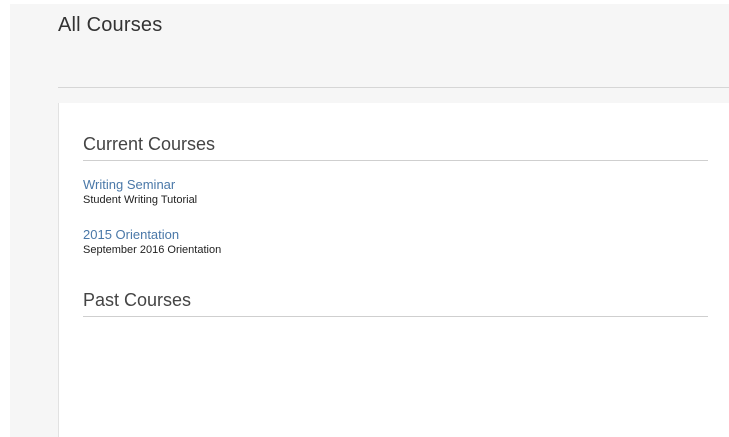 Image resolution: width=729 pixels, height=437 pixels. Describe the element at coordinates (395, 316) in the screenshot. I see `past-courses-divider` at that location.